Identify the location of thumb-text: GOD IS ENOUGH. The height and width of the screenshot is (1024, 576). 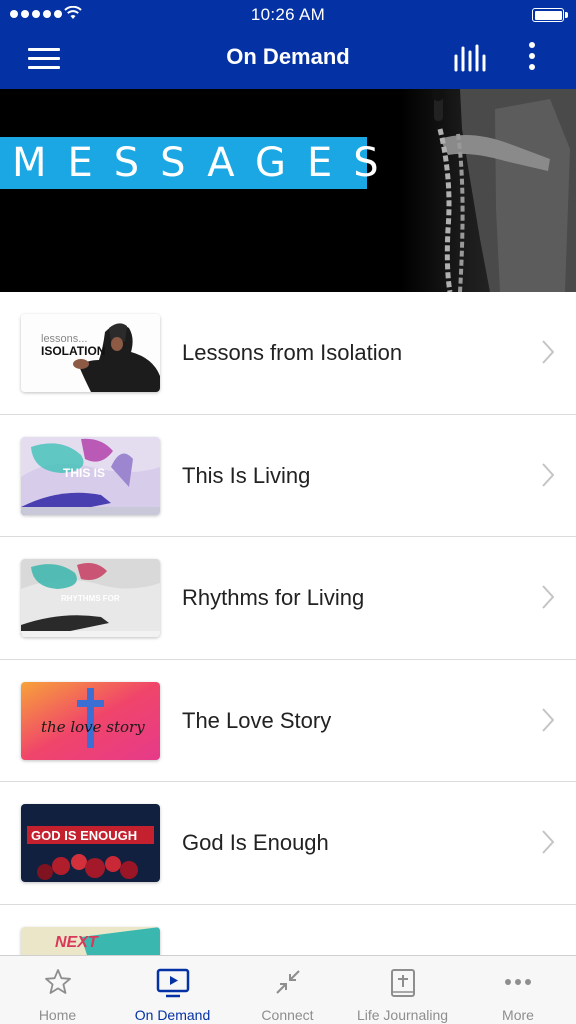
(84, 835).